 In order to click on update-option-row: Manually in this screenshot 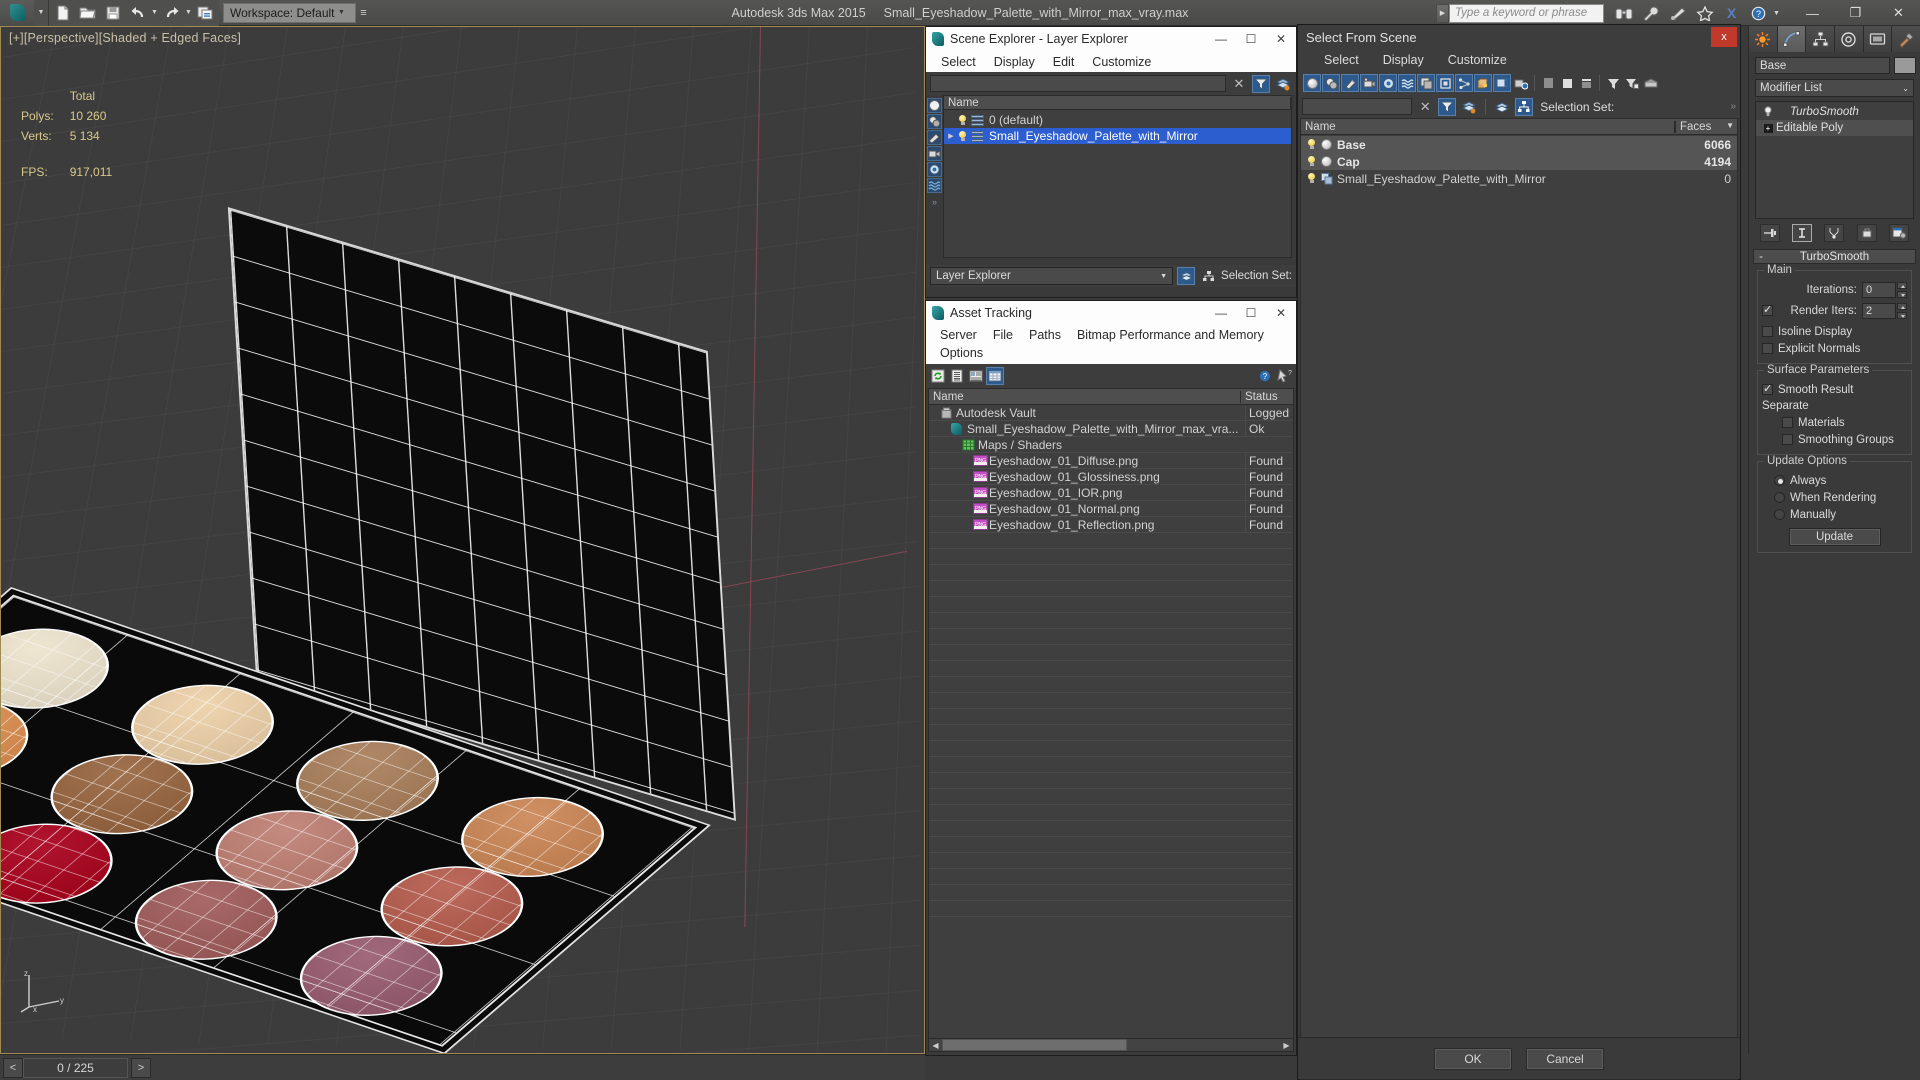, I will do `click(1834, 514)`.